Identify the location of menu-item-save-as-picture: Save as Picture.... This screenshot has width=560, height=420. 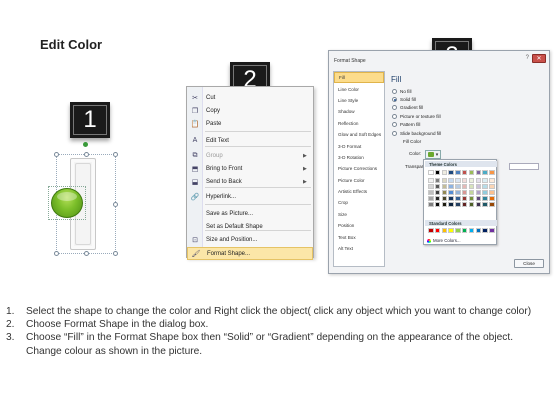
(250, 213).